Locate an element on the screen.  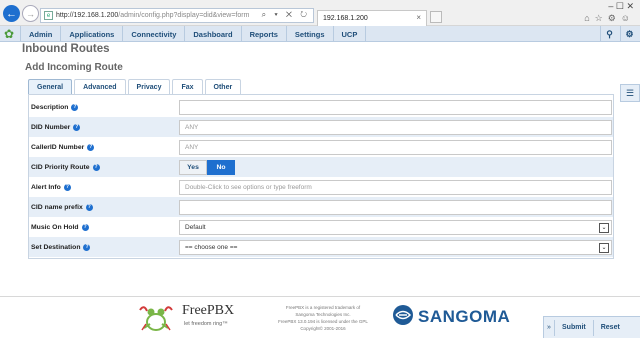
did-number-label-text: DID Number is located at coordinates (51, 127).